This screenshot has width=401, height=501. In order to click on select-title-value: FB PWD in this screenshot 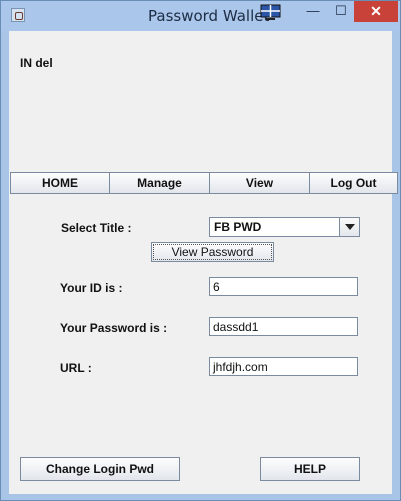, I will do `click(238, 227)`.